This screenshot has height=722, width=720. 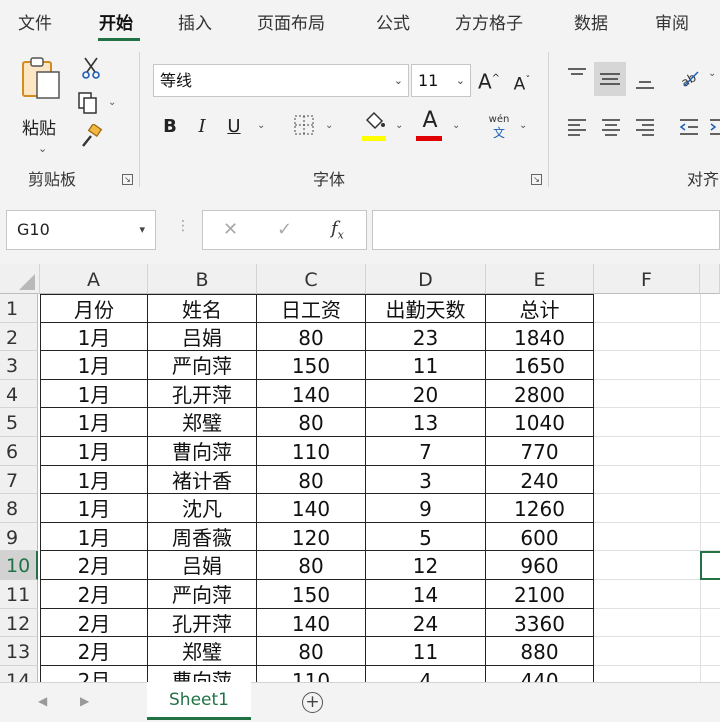 What do you see at coordinates (393, 21) in the screenshot?
I see `tab-4: 公式` at bounding box center [393, 21].